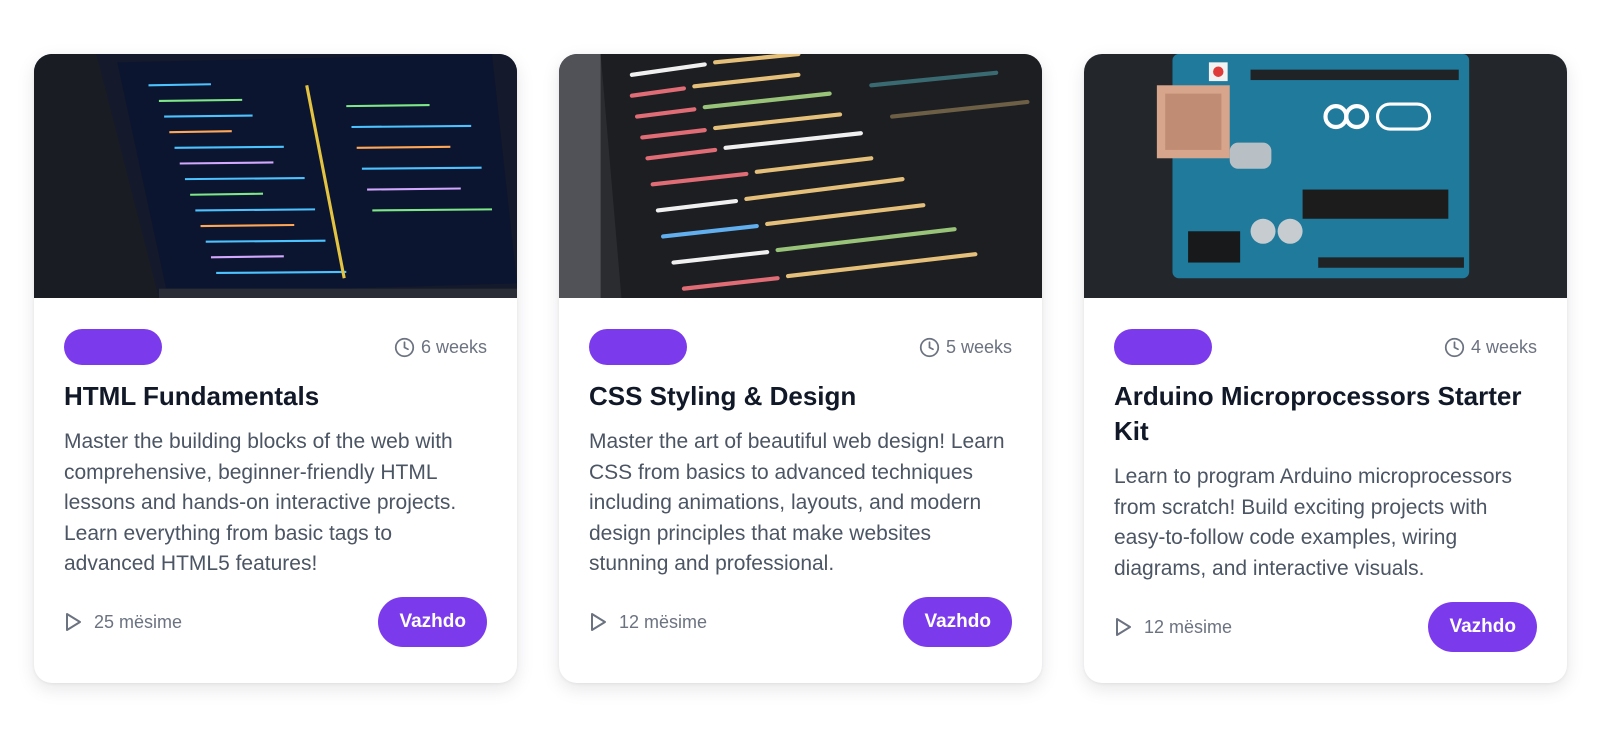  Describe the element at coordinates (800, 176) in the screenshot. I see `course-thumbnail-monitor-code` at that location.